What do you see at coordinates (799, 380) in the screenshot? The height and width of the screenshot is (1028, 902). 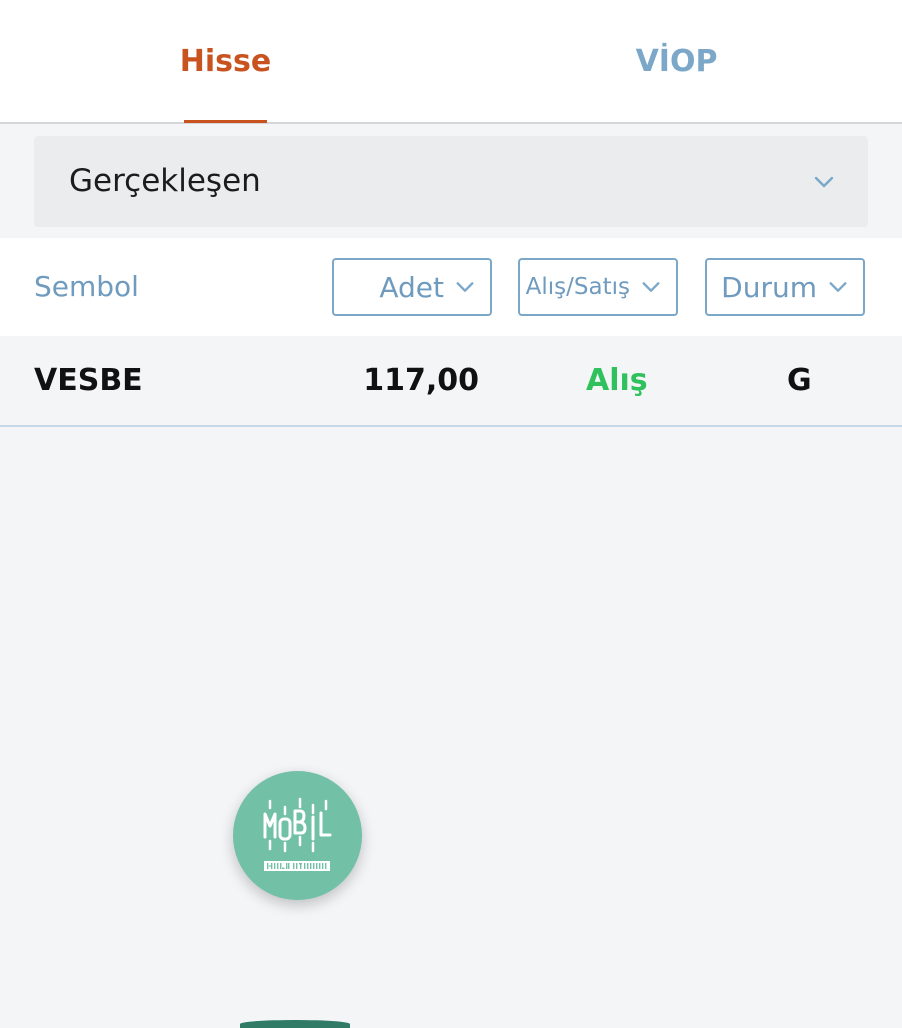 I see `row-status: G` at bounding box center [799, 380].